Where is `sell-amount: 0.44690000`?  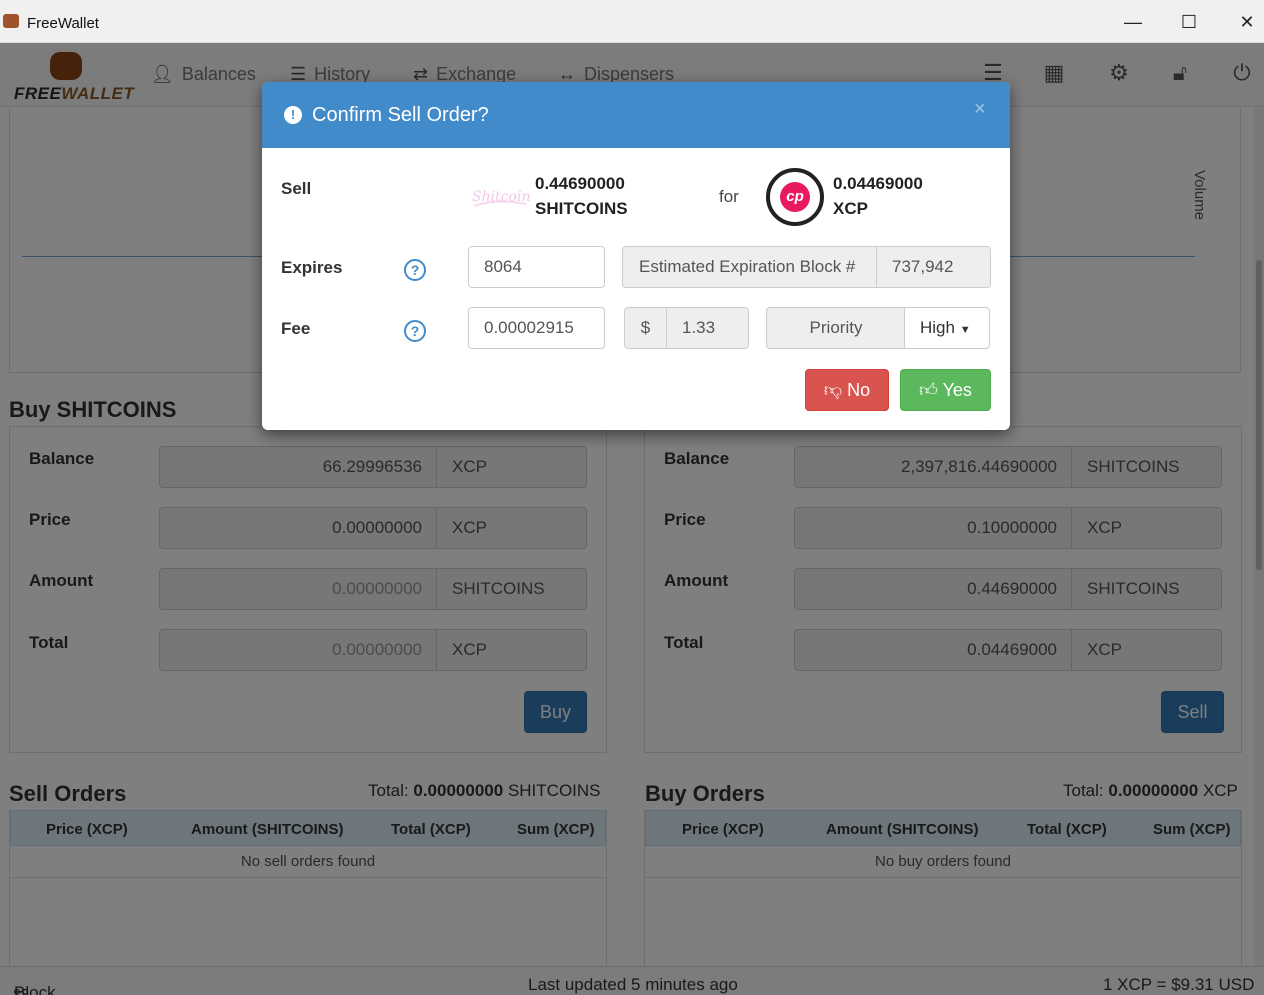
sell-amount: 0.44690000 is located at coordinates (580, 183).